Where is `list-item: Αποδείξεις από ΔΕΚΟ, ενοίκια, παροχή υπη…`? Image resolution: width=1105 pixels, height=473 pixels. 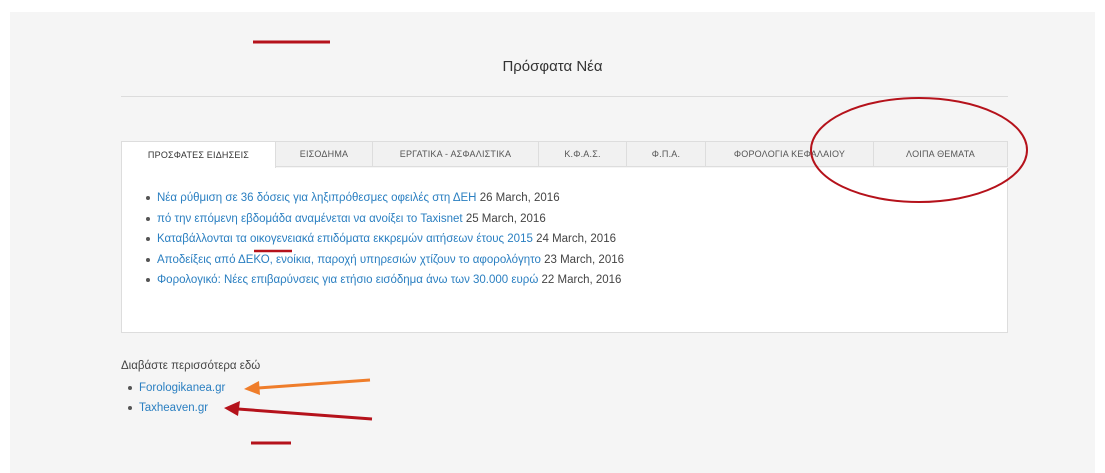 list-item: Αποδείξεις από ΔΕΚΟ, ενοίκια, παροχή υπη… is located at coordinates (385, 260).